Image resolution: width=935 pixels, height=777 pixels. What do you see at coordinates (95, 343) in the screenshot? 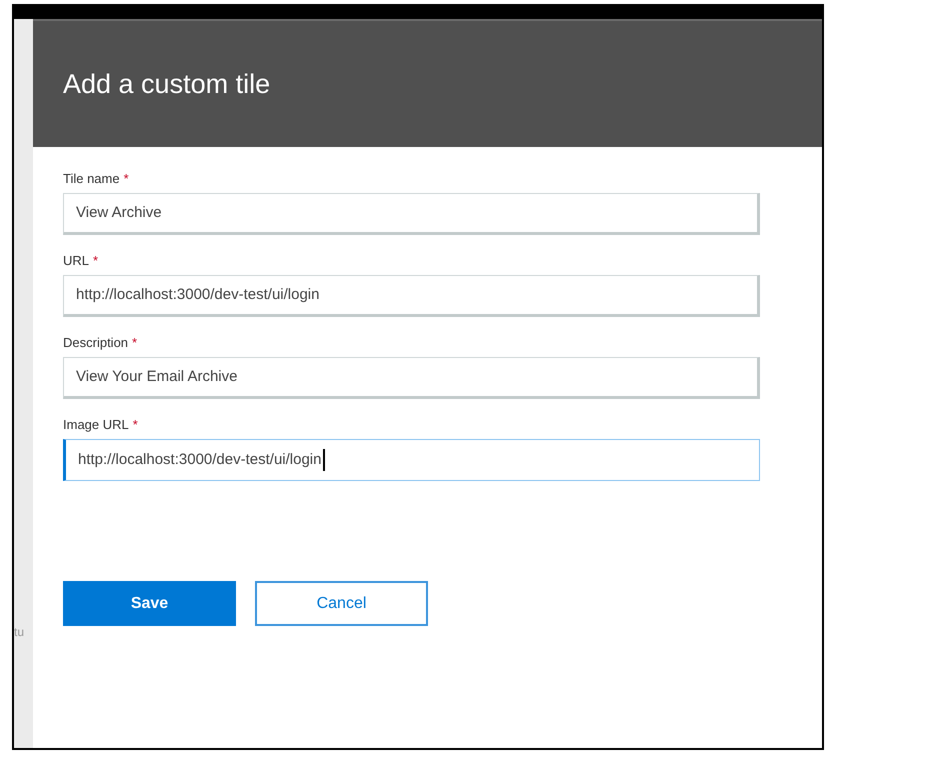
I see `field-label: Description` at bounding box center [95, 343].